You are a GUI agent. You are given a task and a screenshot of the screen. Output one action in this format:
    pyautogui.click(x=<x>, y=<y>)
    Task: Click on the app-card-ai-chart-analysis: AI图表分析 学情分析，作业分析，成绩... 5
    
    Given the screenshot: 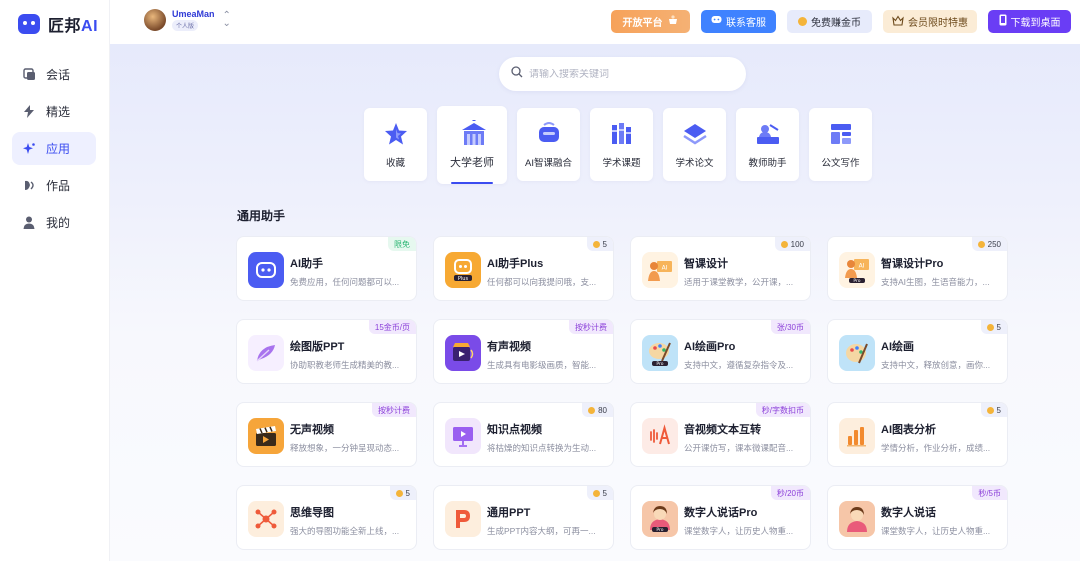 What is the action you would take?
    pyautogui.click(x=917, y=434)
    